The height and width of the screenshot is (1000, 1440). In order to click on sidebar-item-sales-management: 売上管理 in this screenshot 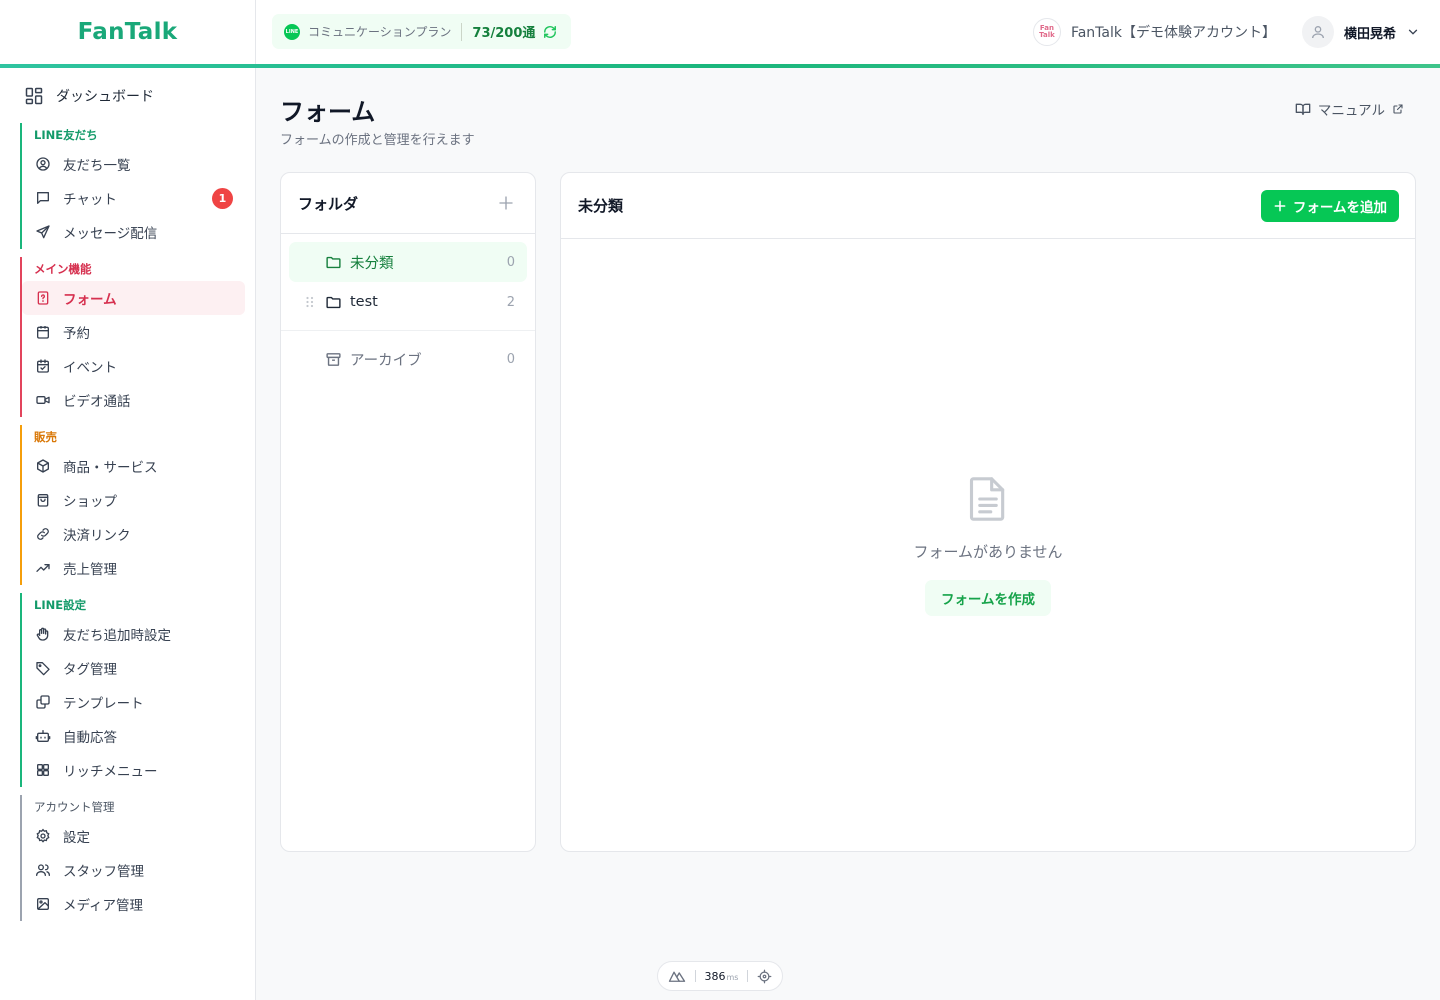, I will do `click(133, 568)`.